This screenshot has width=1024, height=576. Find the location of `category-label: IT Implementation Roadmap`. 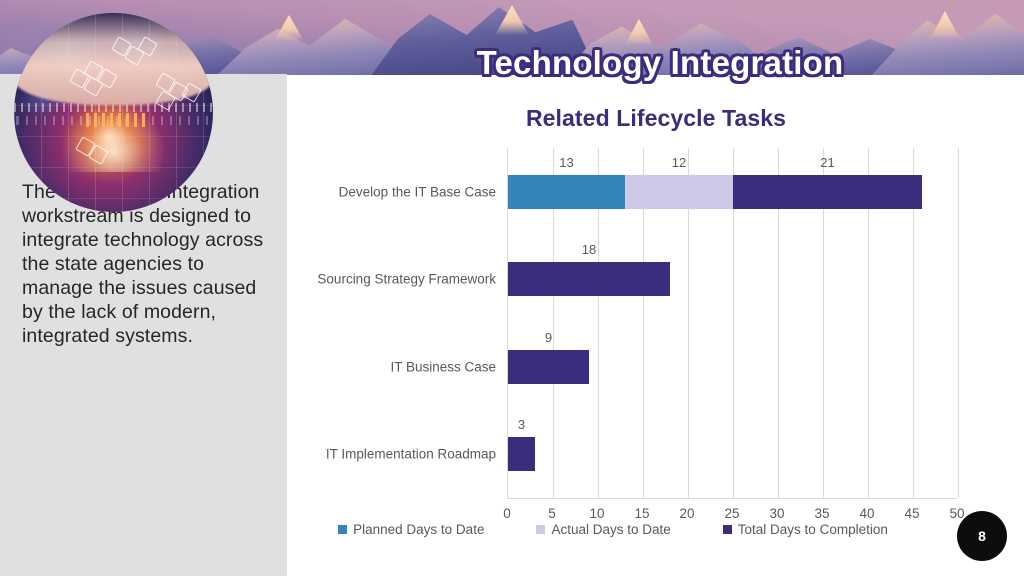

category-label: IT Implementation Roadmap is located at coordinates (410, 454).